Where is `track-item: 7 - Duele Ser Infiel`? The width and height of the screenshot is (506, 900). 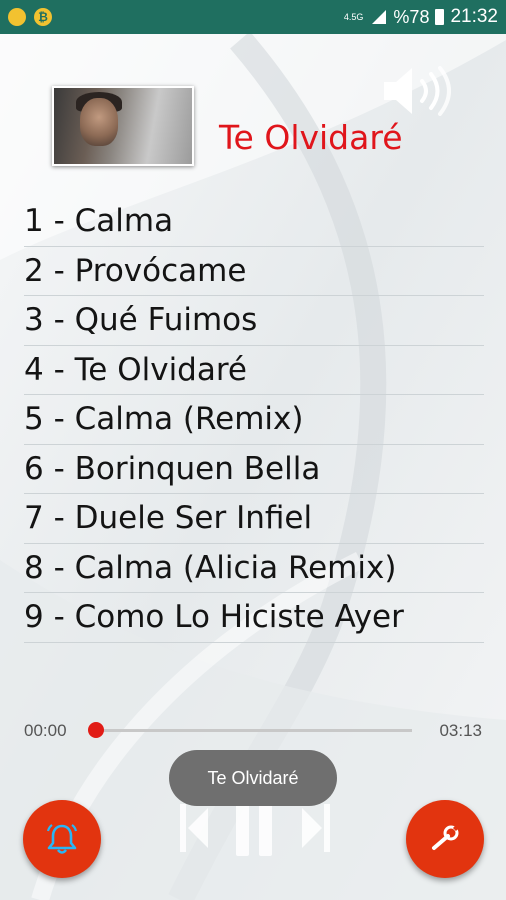
track-item: 7 - Duele Ser Infiel is located at coordinates (254, 519).